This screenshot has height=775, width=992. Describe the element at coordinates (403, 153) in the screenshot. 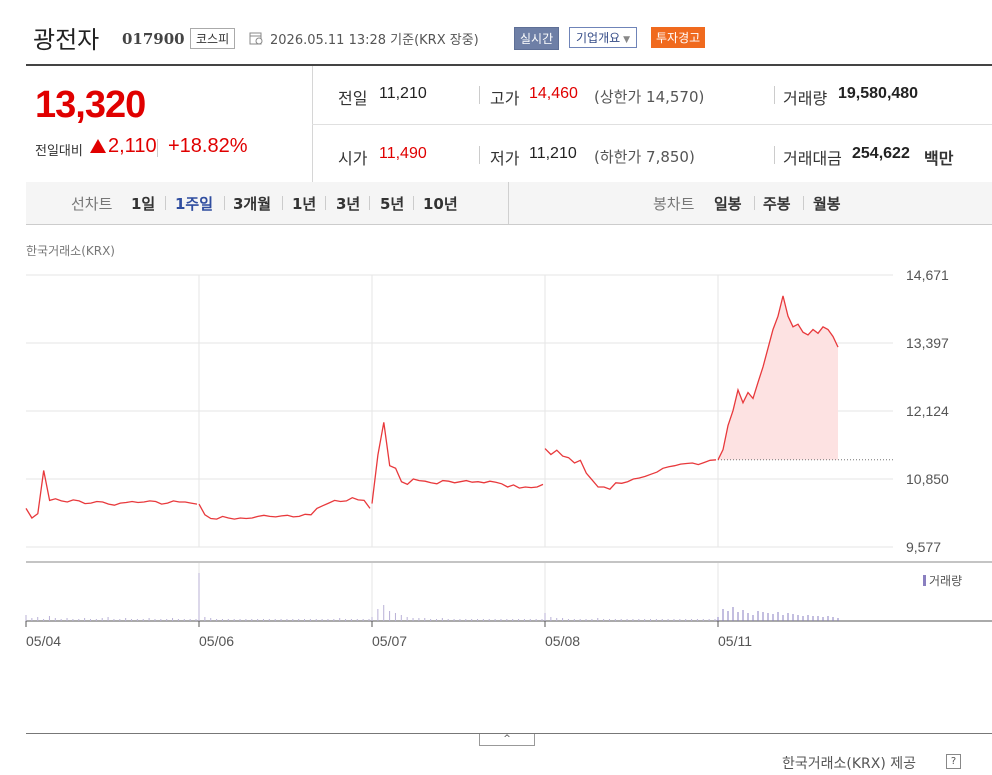

I see `open-value: 11,490` at that location.